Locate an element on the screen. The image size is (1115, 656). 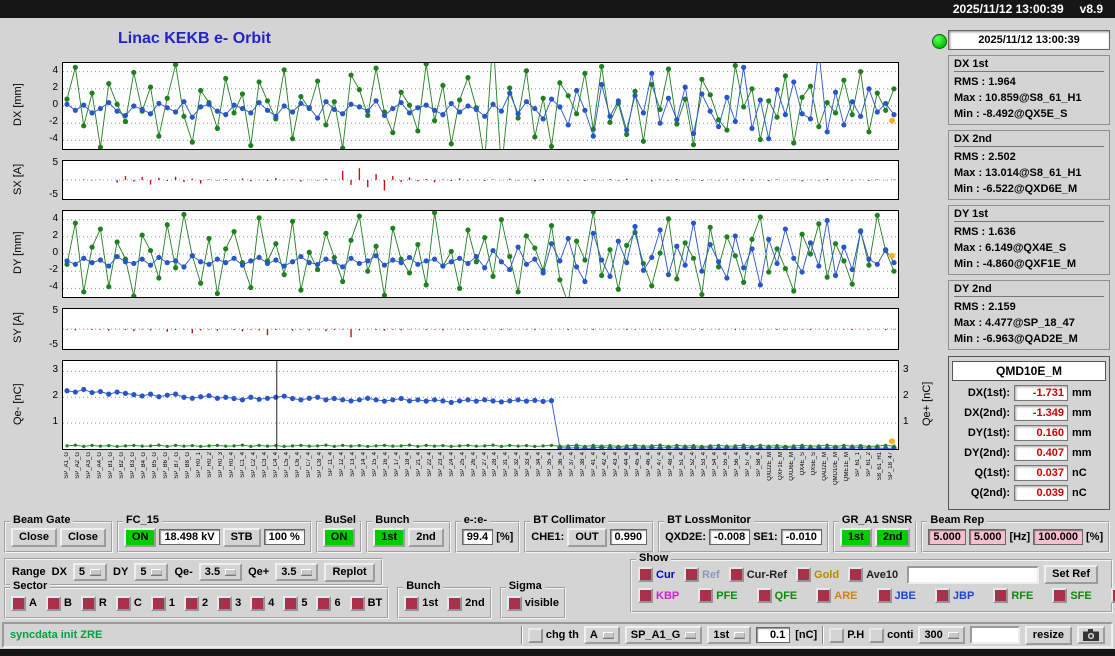
sector-label: 5 is located at coordinates (304, 603).